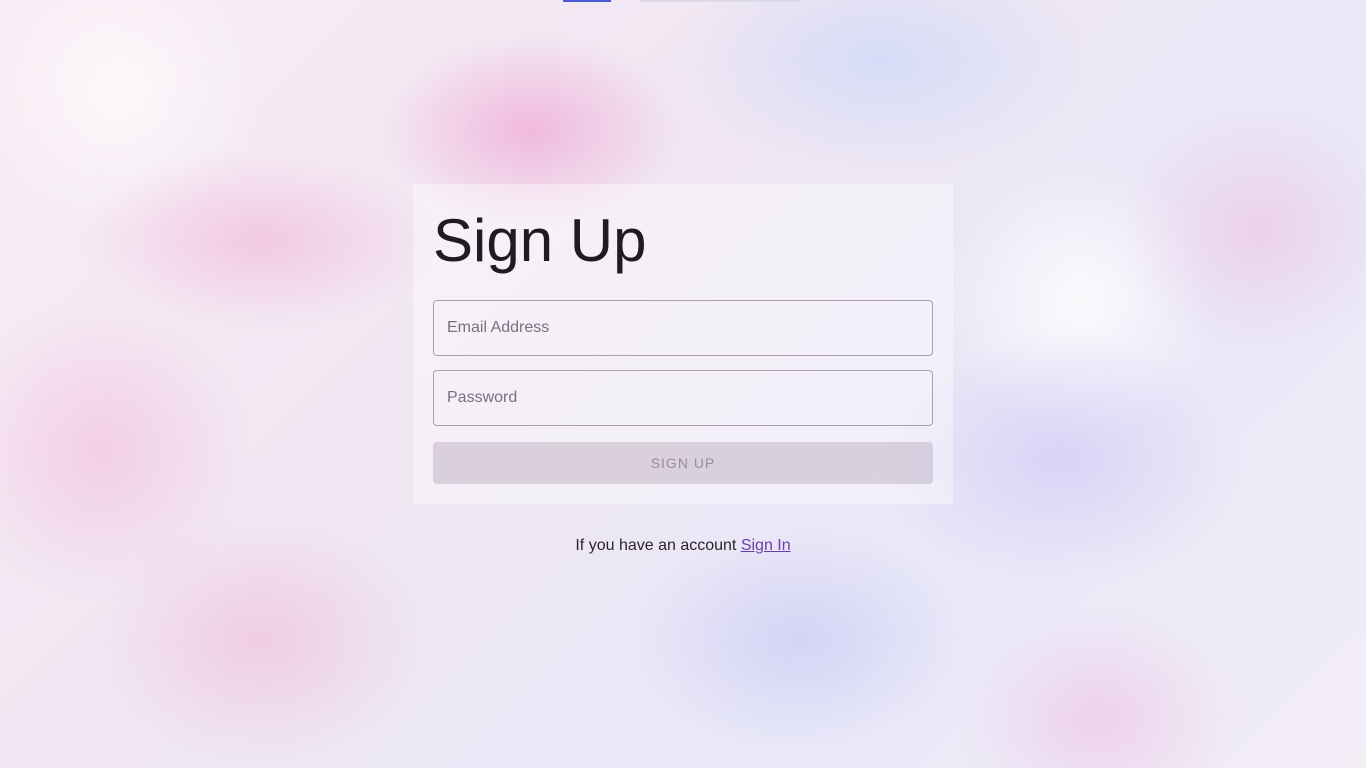 Image resolution: width=1366 pixels, height=768 pixels. What do you see at coordinates (766, 545) in the screenshot?
I see `sign-in-link: Sign In` at bounding box center [766, 545].